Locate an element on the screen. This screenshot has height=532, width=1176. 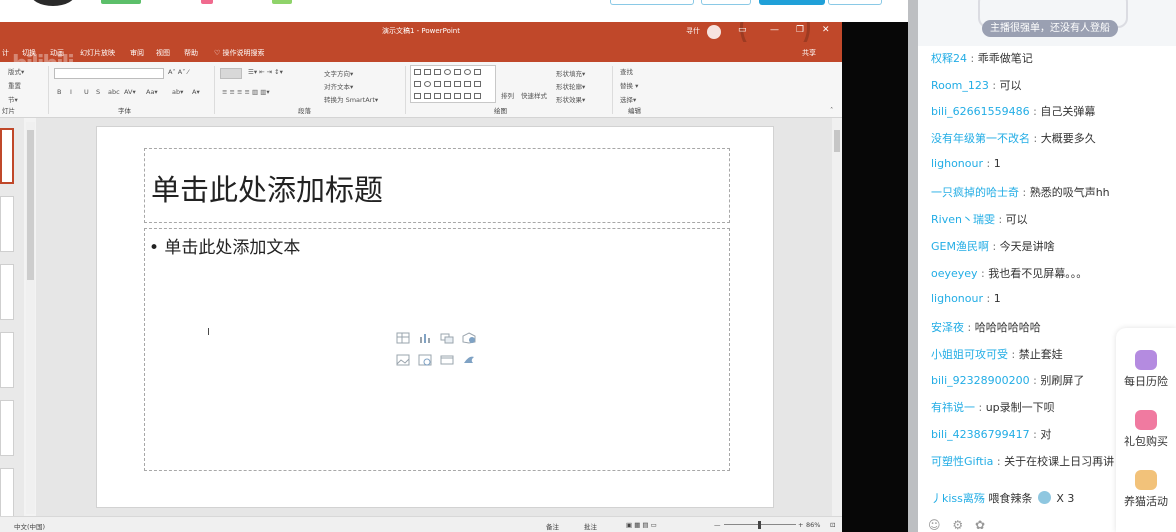
ribbon-display-icon: ▭ is located at coordinates (742, 30).